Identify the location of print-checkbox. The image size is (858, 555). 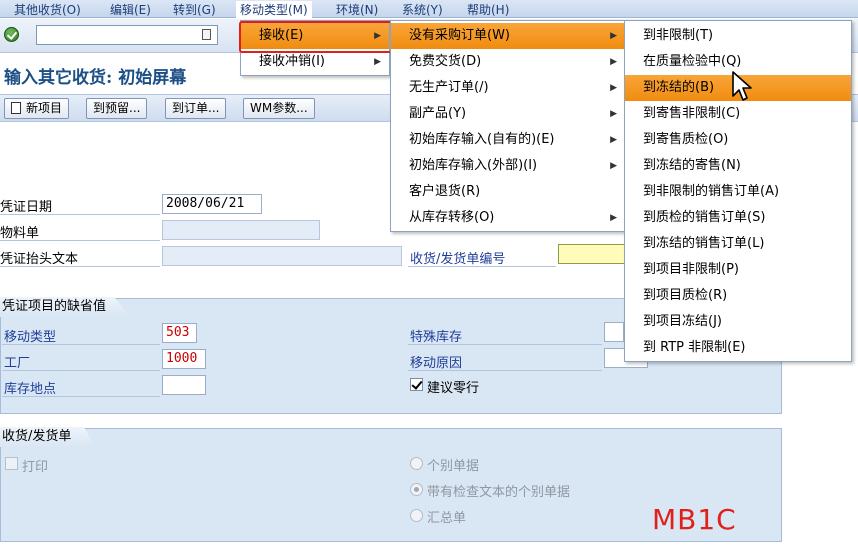
(11, 463).